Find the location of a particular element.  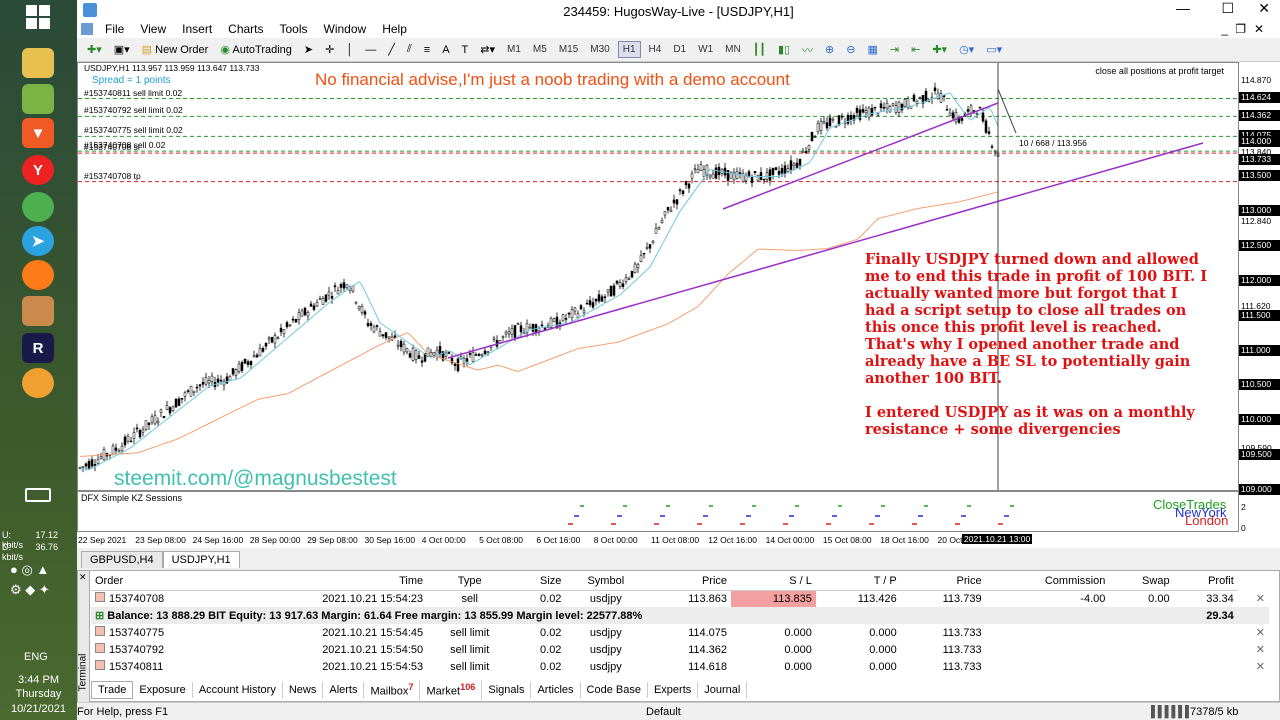

terminal-tab-signals: Signals is located at coordinates (507, 690).